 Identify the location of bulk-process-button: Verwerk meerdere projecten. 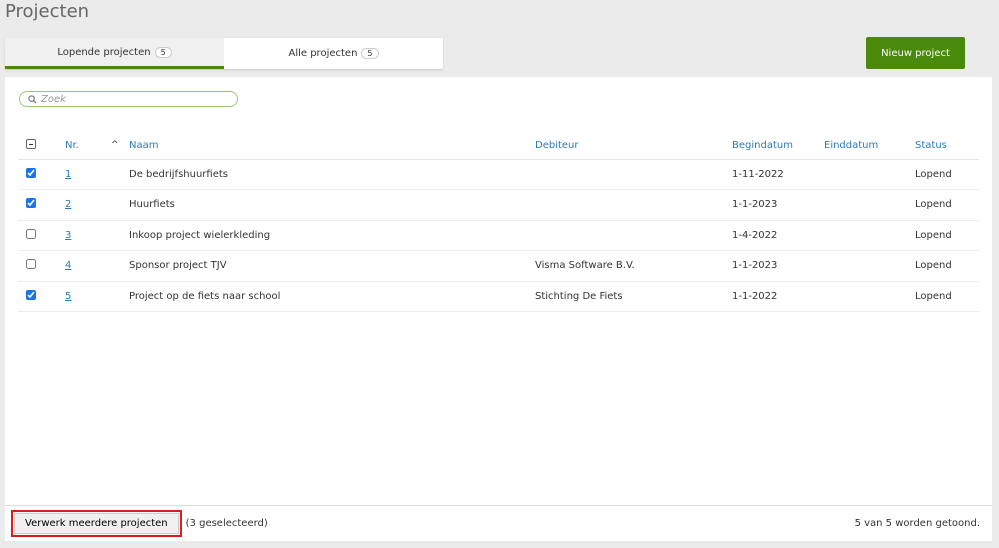
(96, 523).